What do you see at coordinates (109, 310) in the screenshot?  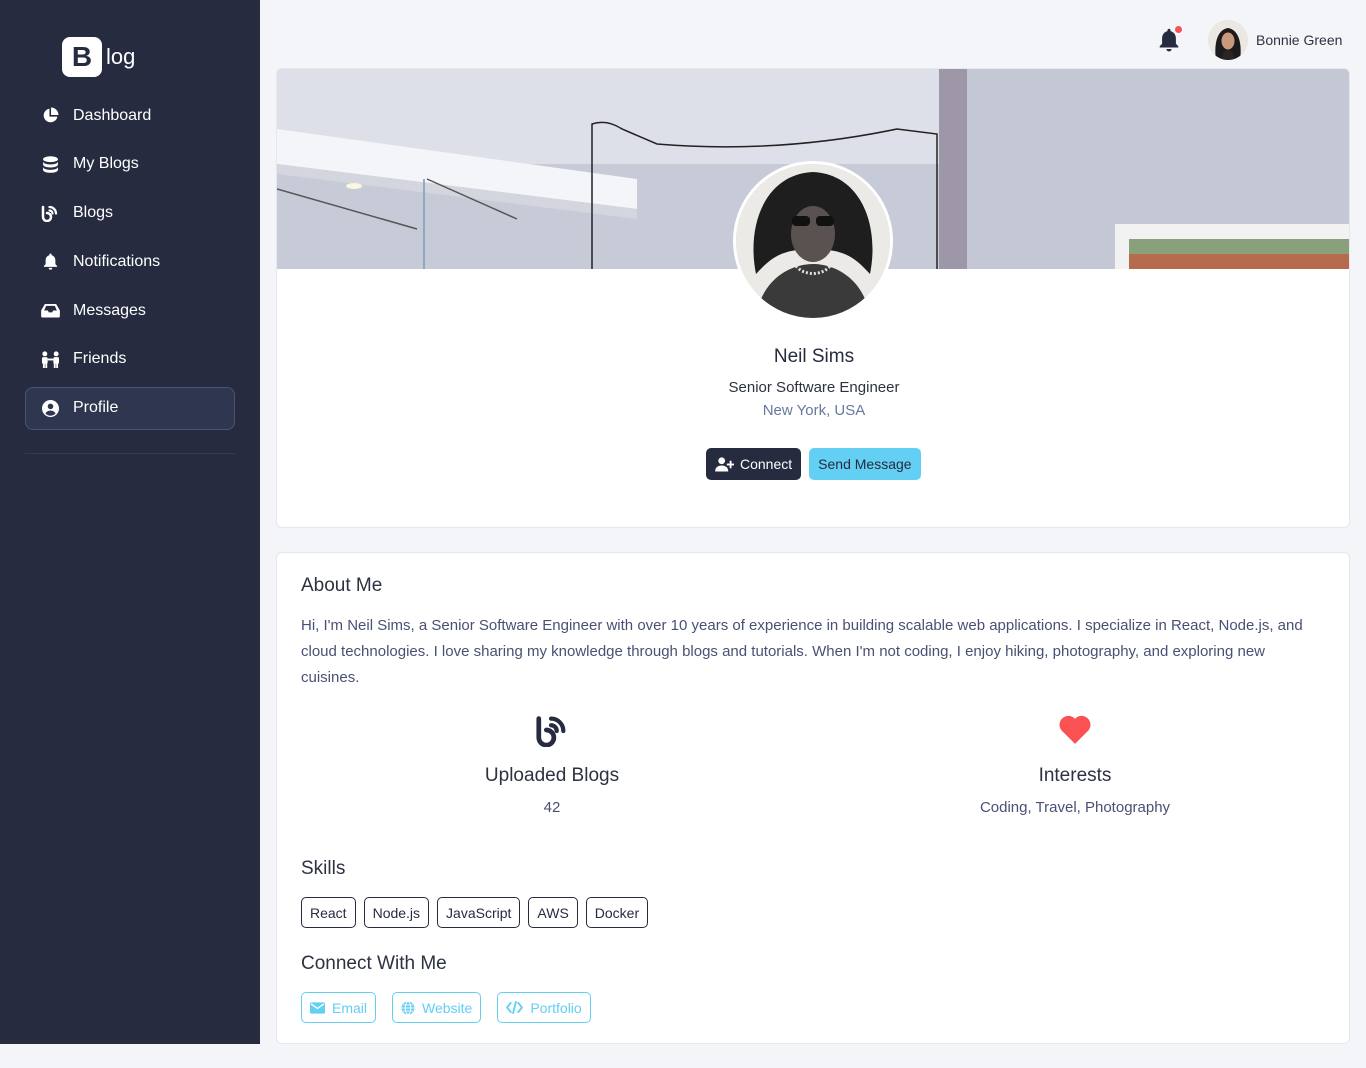 I see `sidebar-item-label: Messages` at bounding box center [109, 310].